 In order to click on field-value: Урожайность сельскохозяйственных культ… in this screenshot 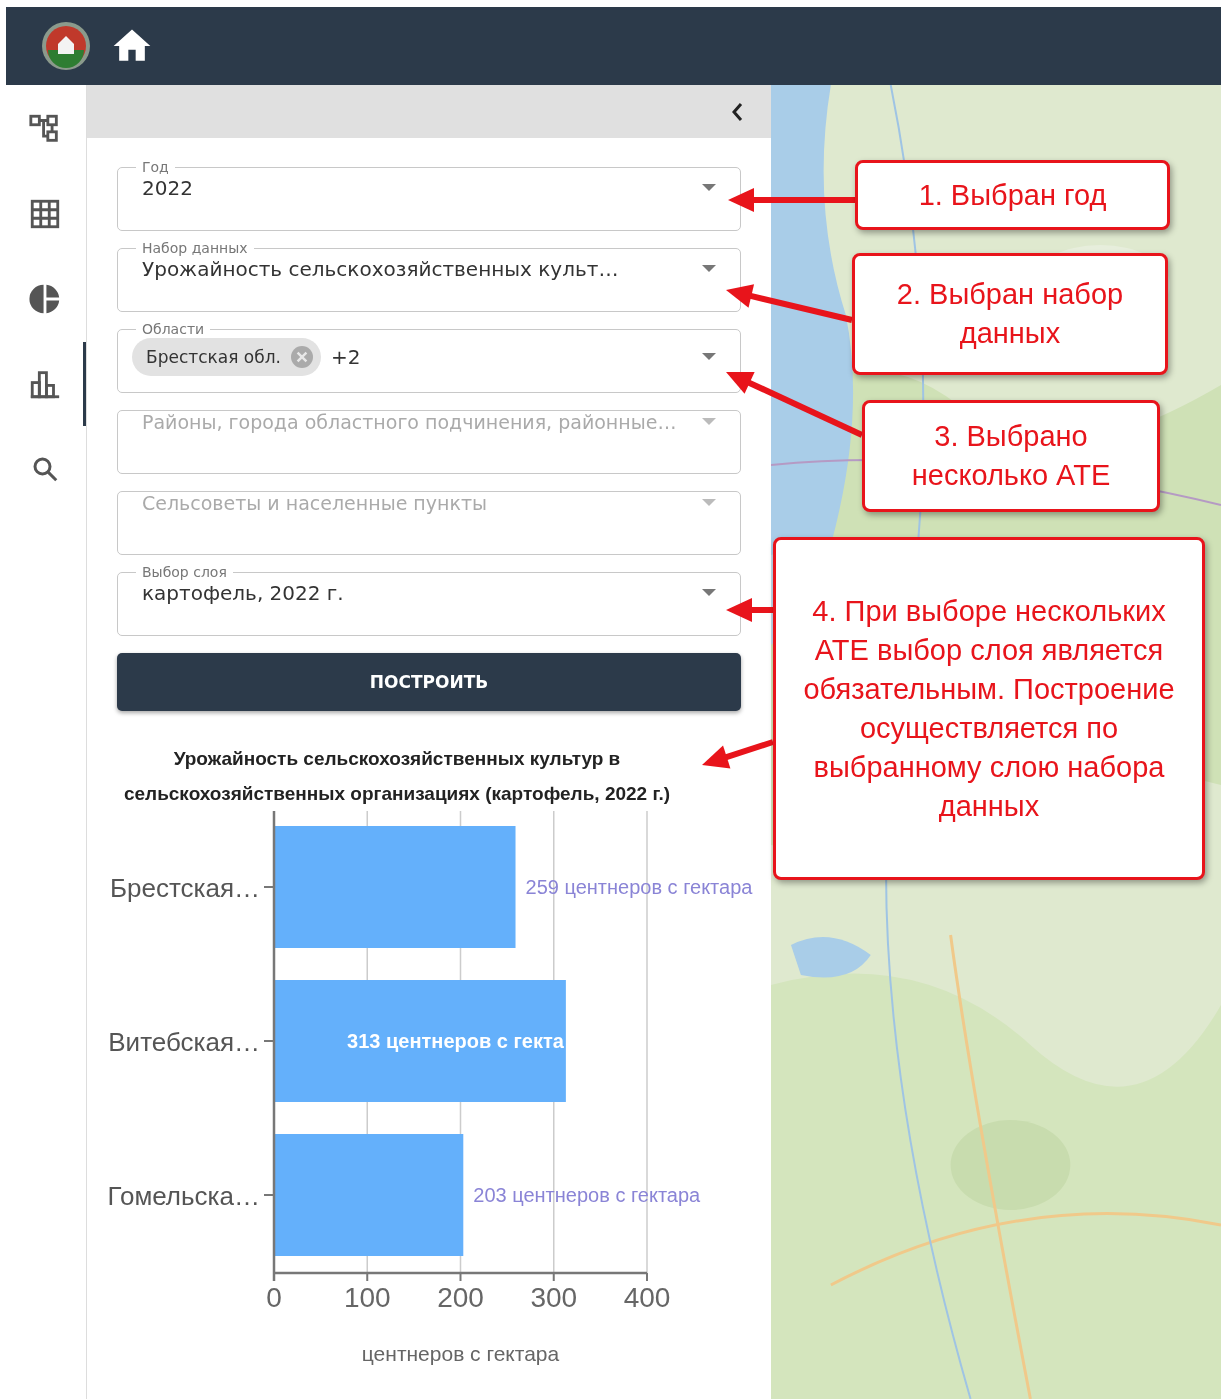, I will do `click(380, 269)`.